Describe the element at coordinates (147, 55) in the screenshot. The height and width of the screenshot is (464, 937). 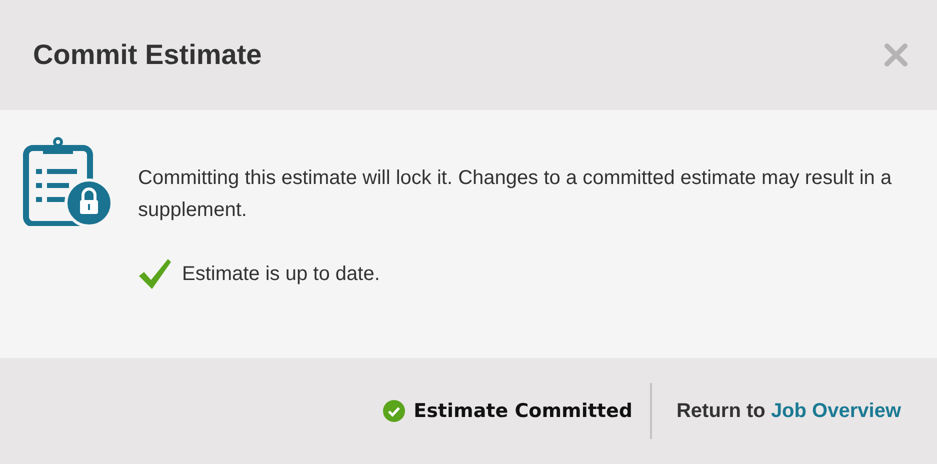
I see `dialog-title: Commit Estimate` at that location.